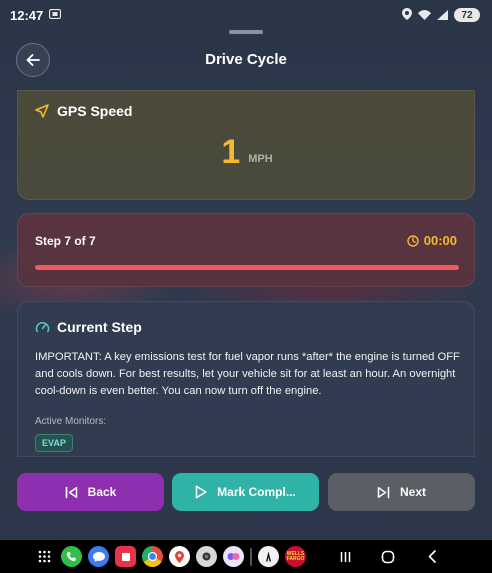 This screenshot has width=492, height=573. Describe the element at coordinates (179, 556) in the screenshot. I see `maps-app-icon` at that location.